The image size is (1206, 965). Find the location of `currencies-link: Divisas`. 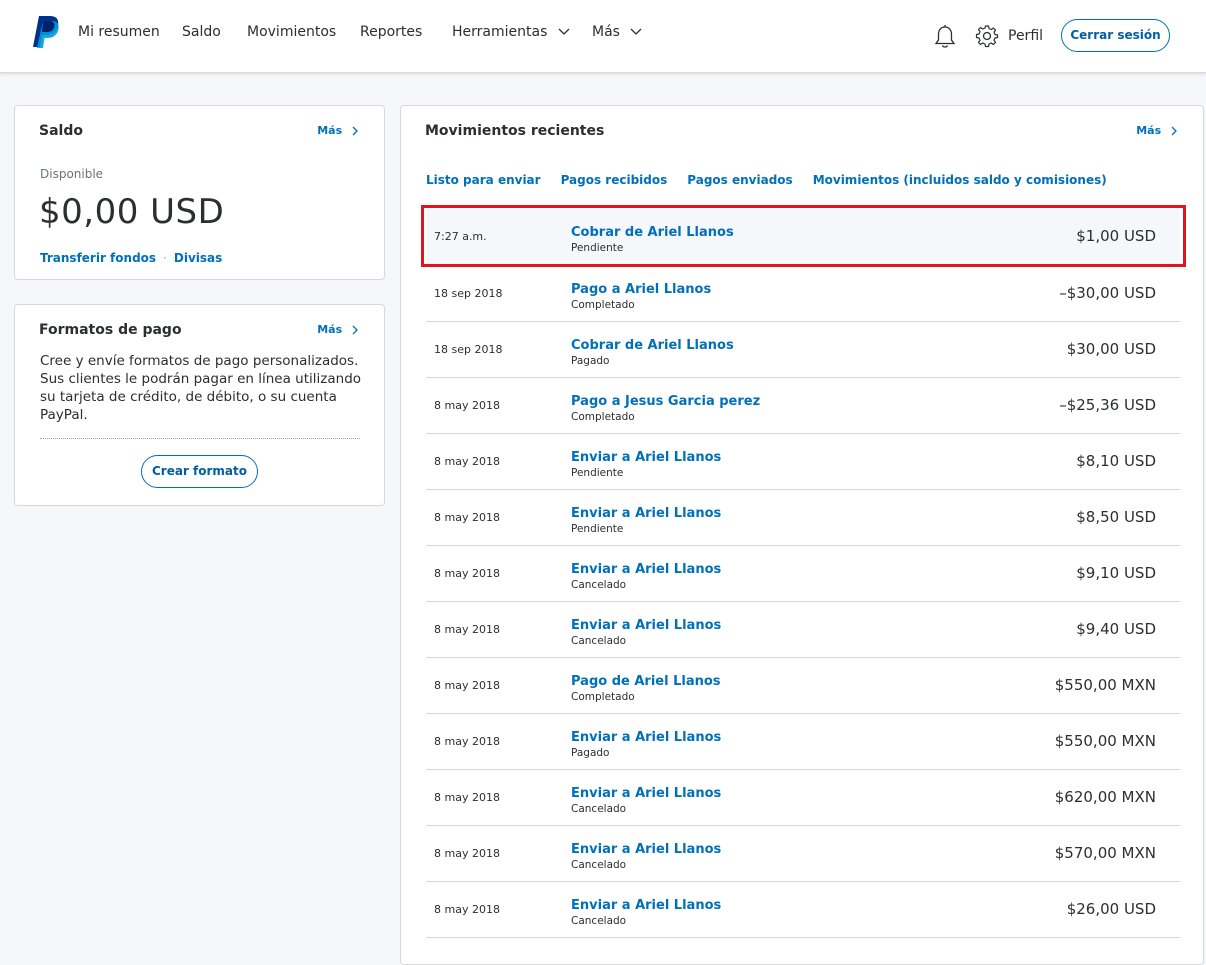

currencies-link: Divisas is located at coordinates (198, 258).